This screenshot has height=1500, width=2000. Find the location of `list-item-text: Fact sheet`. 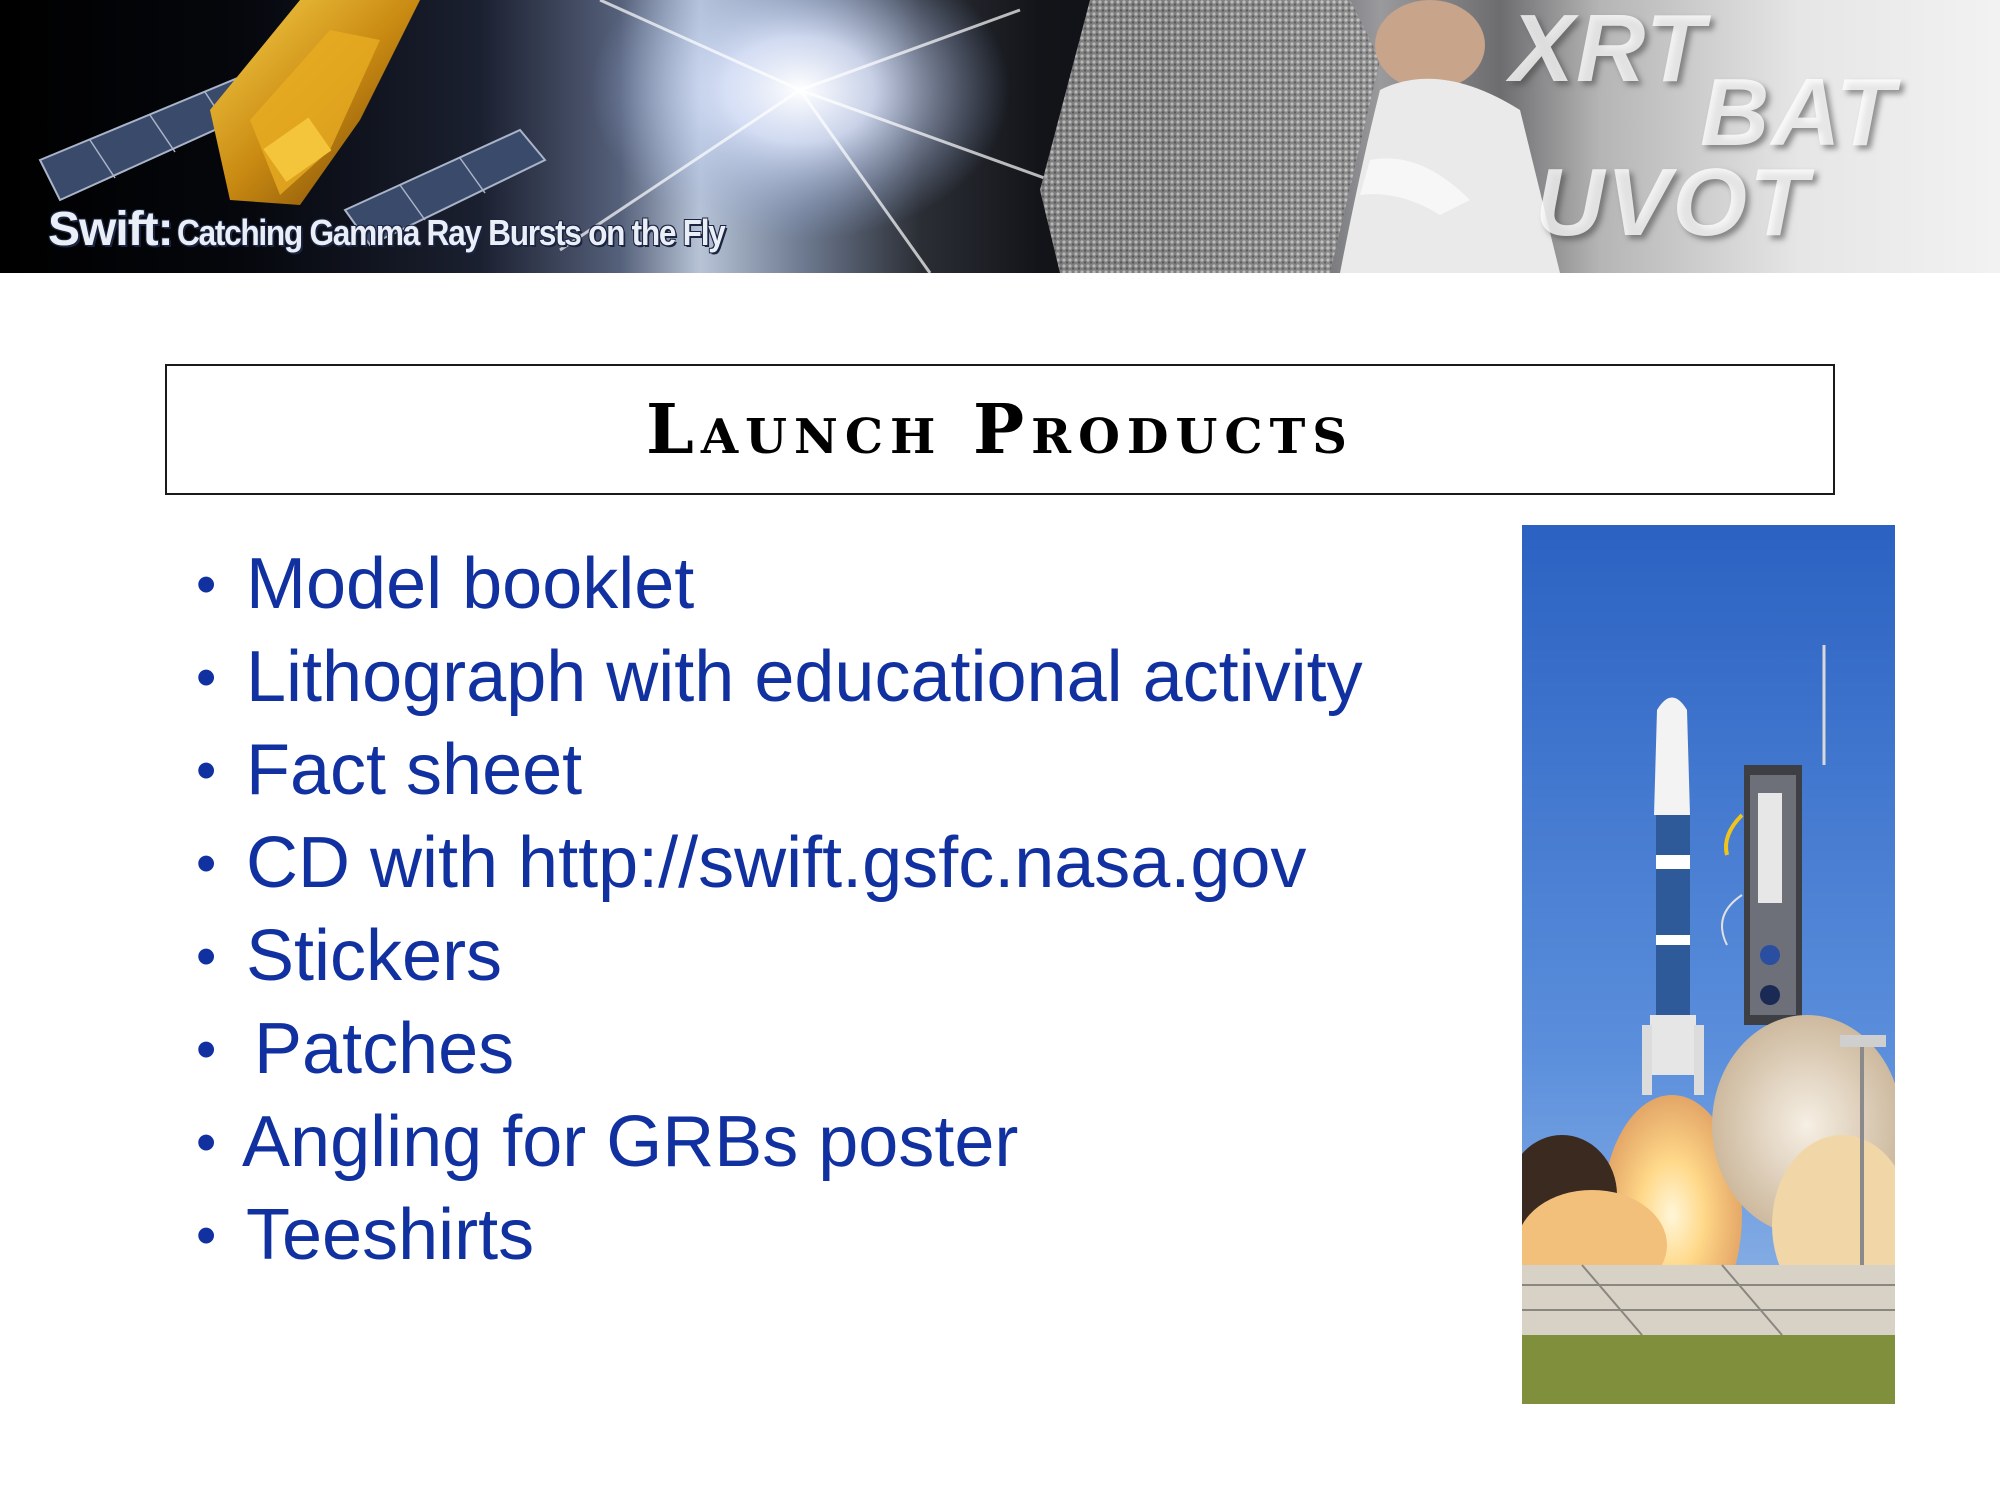

list-item-text: Fact sheet is located at coordinates (414, 770).